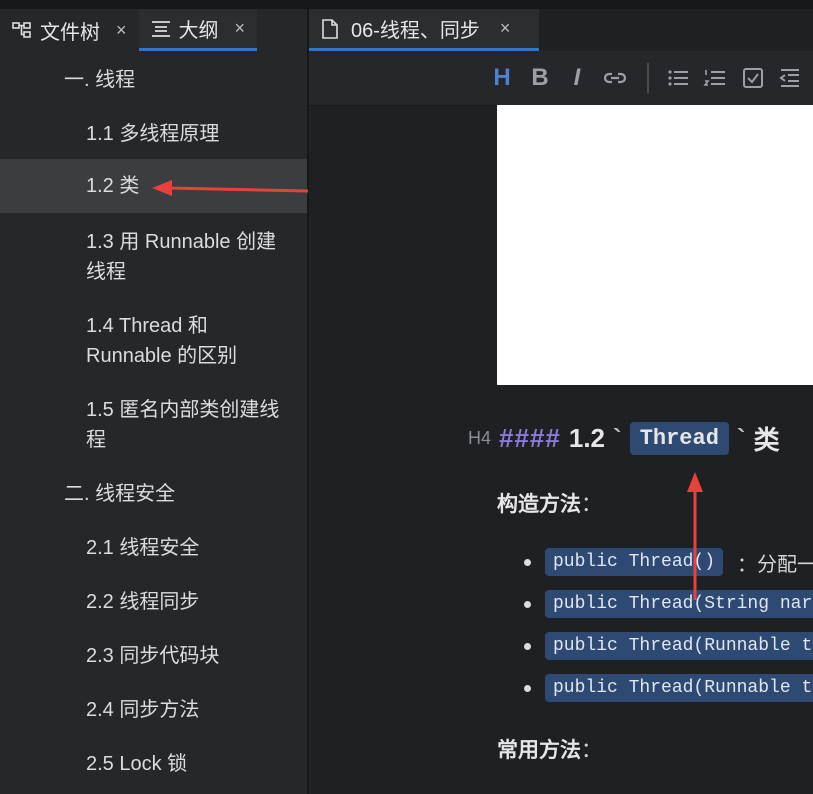  I want to click on tab-document: 06-线程、同步 ×, so click(424, 30).